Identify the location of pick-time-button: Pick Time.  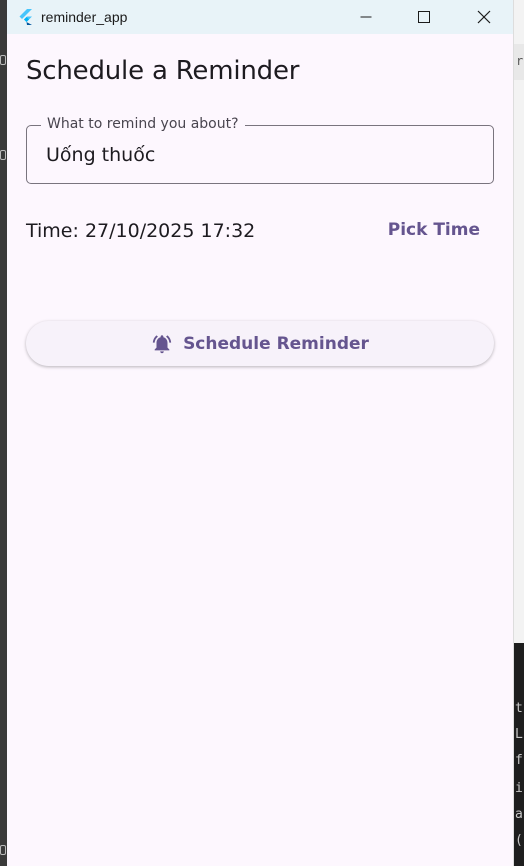
(434, 230).